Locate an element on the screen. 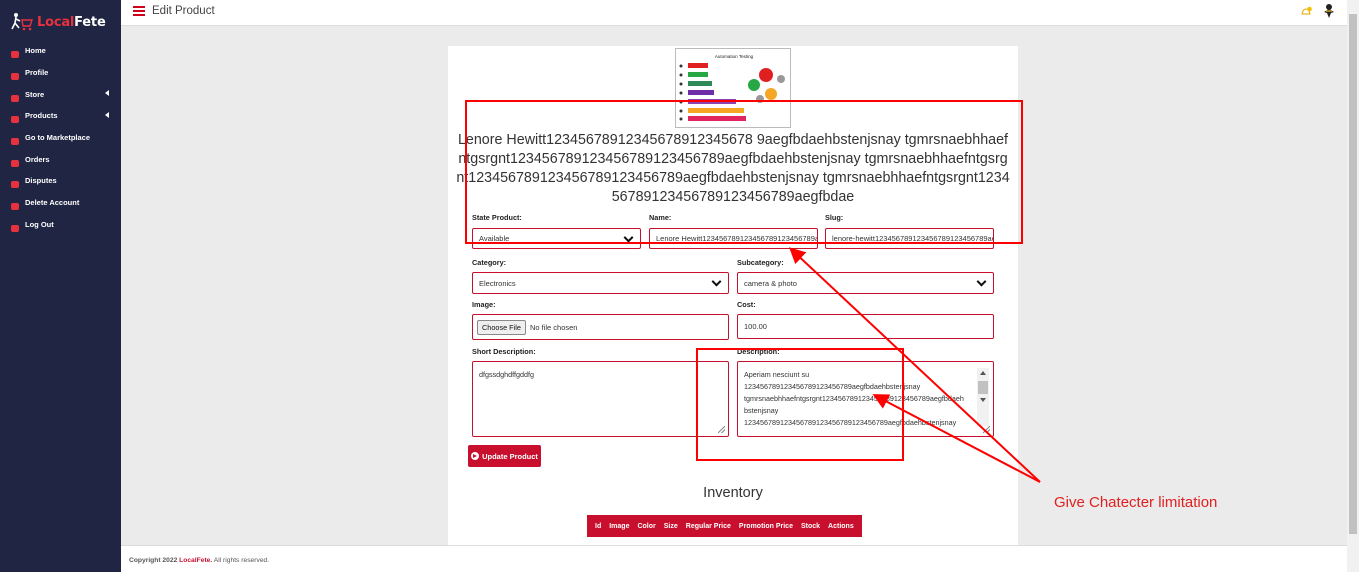 The height and width of the screenshot is (572, 1359). subcategory-value: camera & photo is located at coordinates (770, 283).